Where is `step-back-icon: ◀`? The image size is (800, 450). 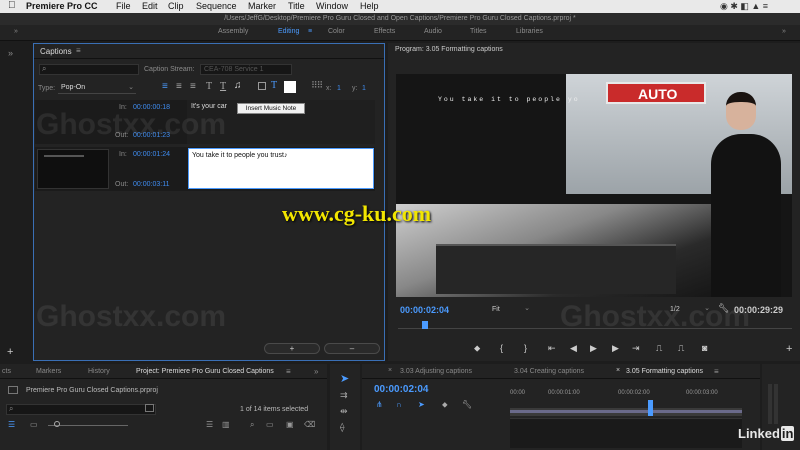
step-back-icon: ◀ is located at coordinates (573, 348).